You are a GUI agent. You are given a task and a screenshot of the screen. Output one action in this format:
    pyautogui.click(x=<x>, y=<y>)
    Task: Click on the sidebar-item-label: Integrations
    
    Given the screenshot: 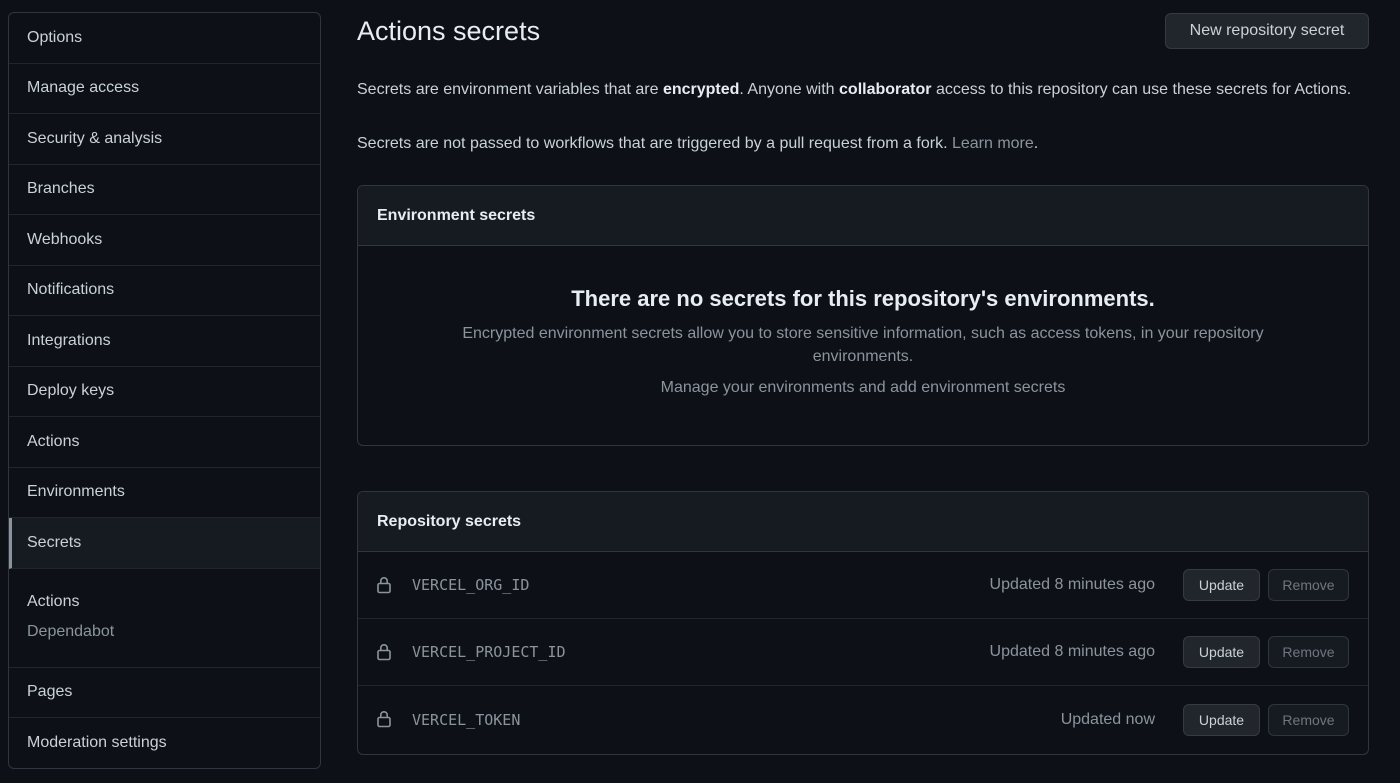 What is the action you would take?
    pyautogui.click(x=69, y=340)
    